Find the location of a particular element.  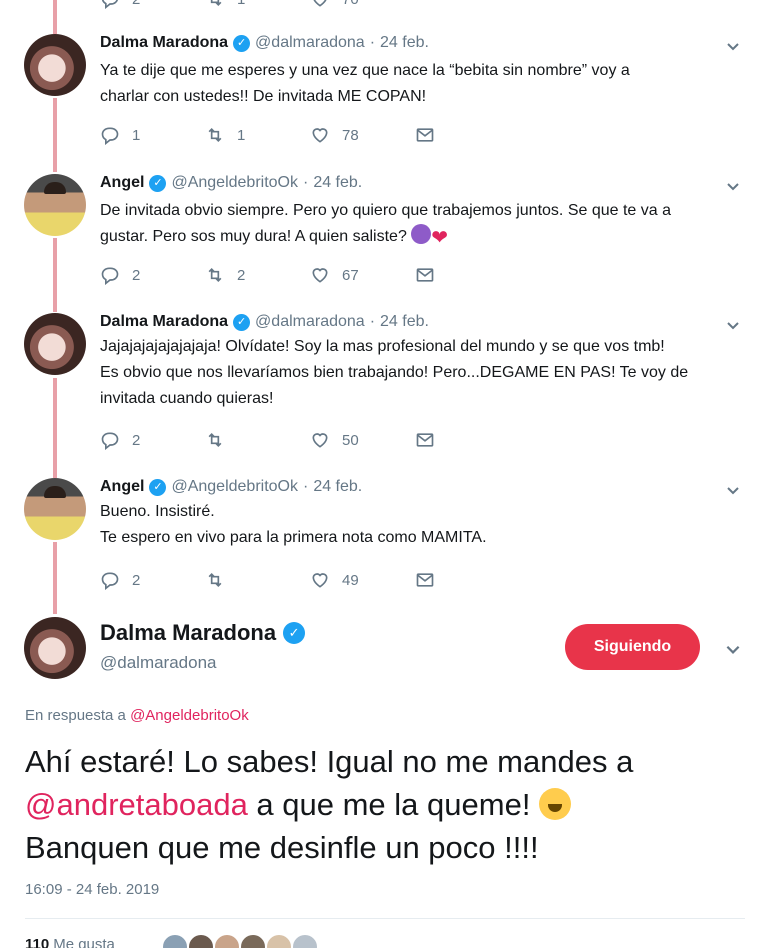

prev-tweet-actions: 2 1 70 is located at coordinates (257, 5).